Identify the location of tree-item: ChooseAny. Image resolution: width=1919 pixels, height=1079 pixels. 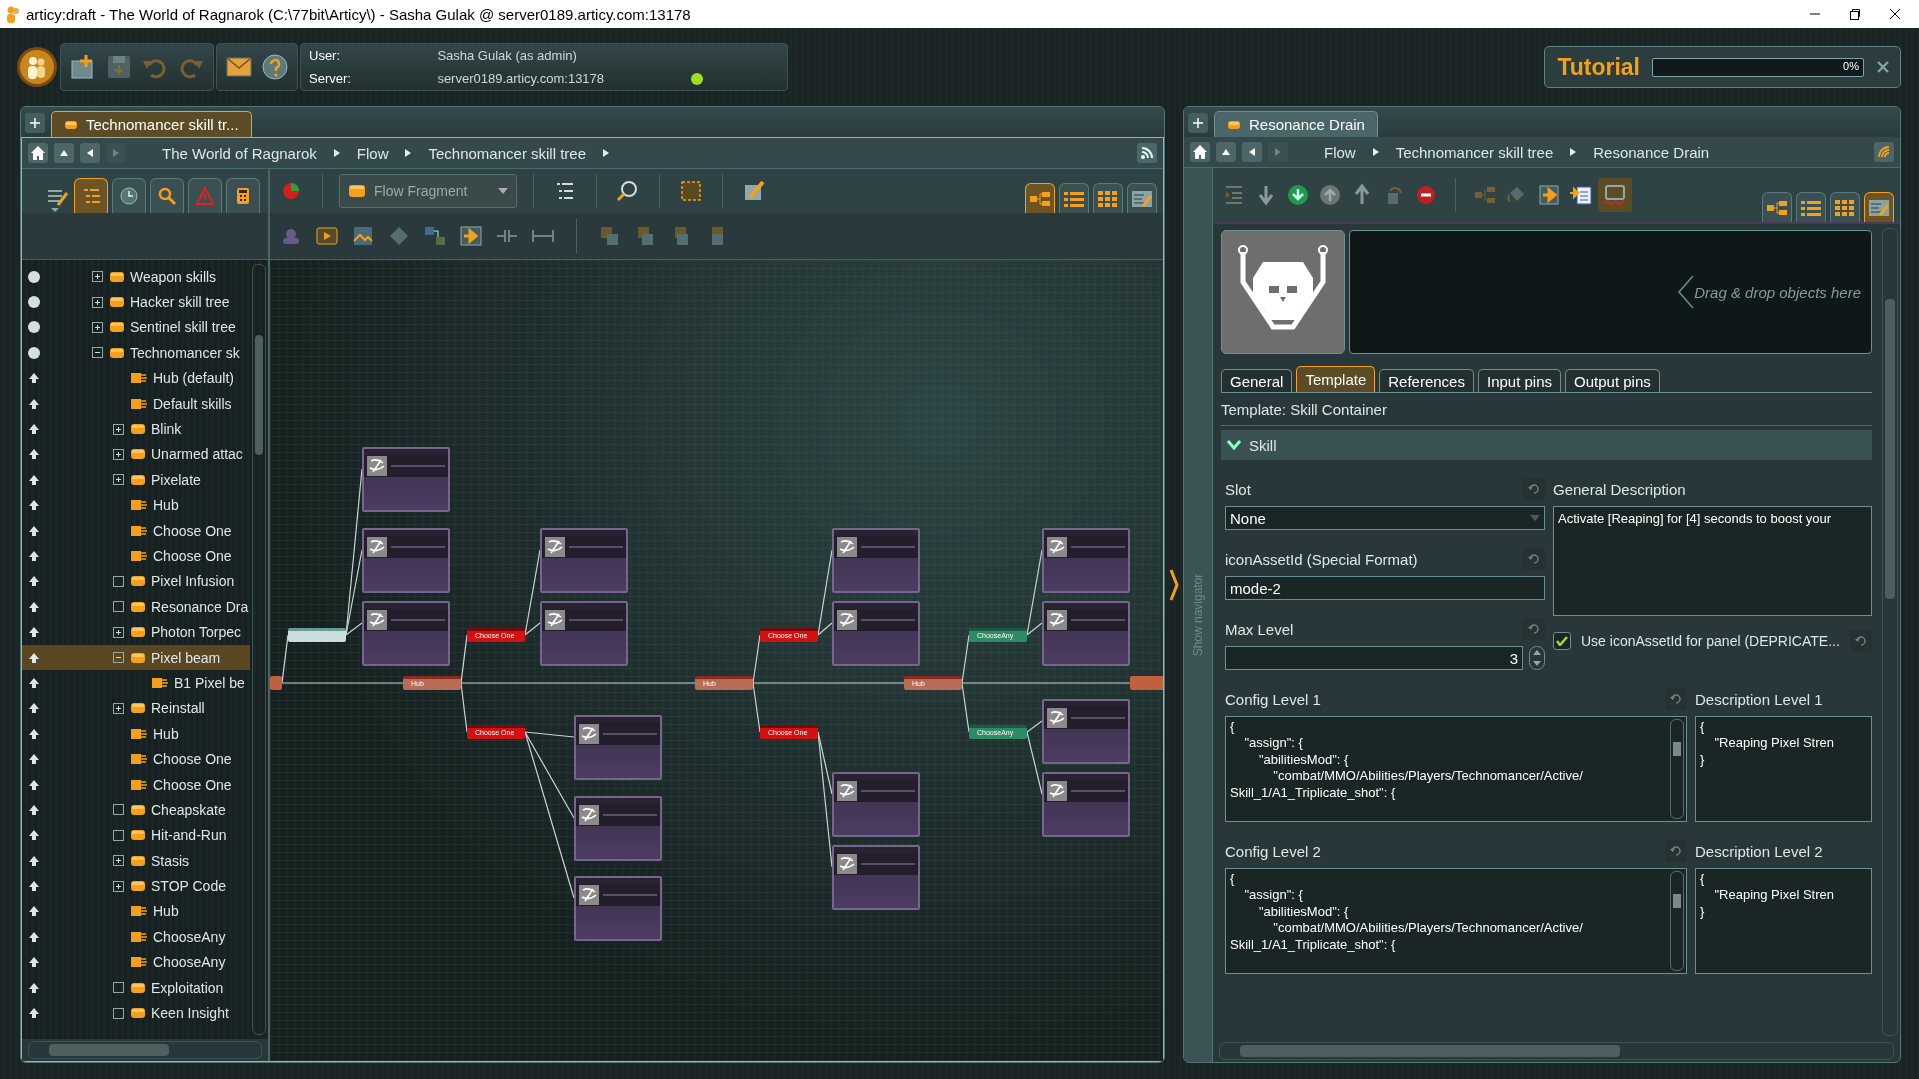
(136, 962).